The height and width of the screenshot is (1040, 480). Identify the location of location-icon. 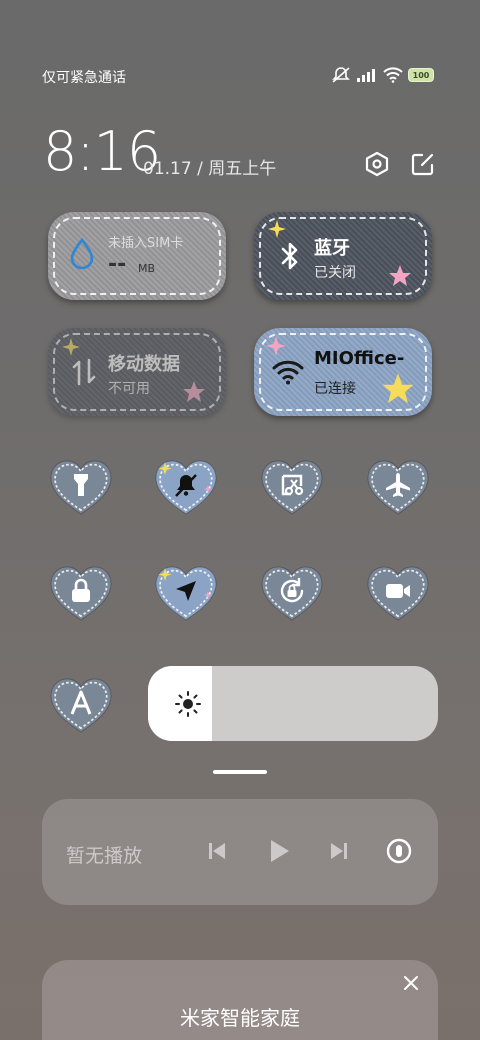
(186, 591).